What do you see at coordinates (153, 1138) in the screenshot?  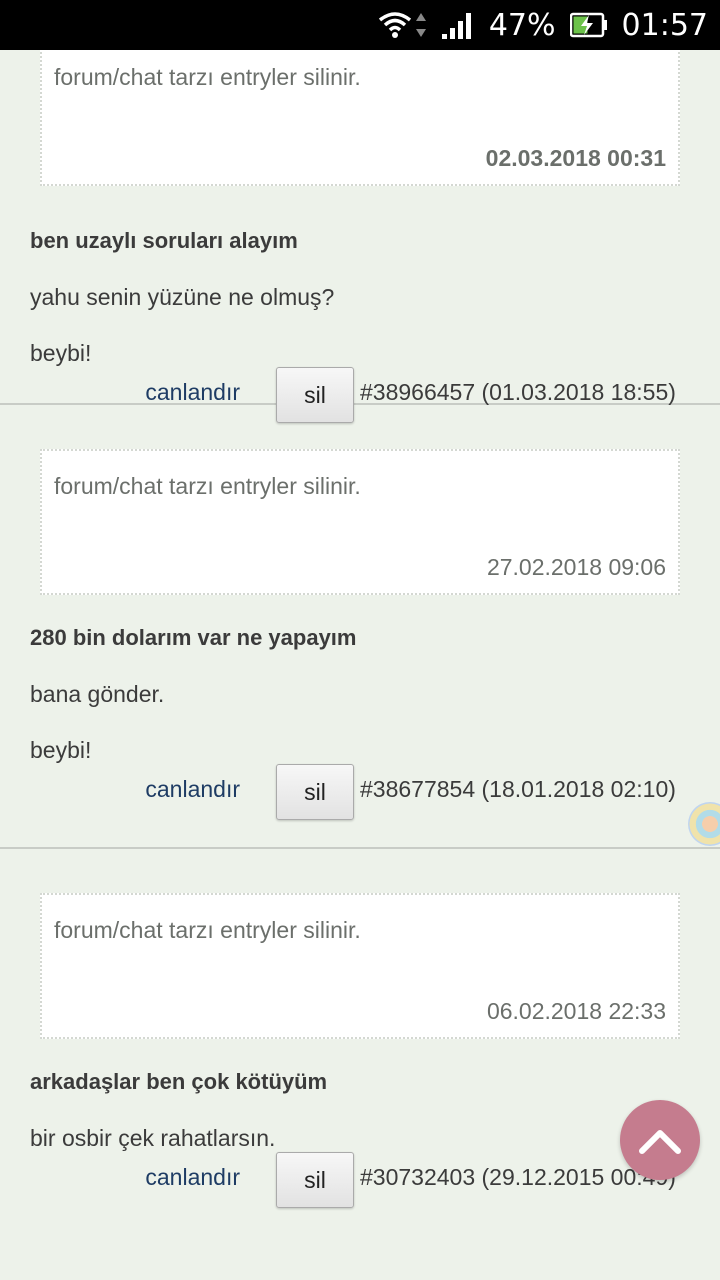 I see `entry-text: bir osbir çek rahatlarsın.` at bounding box center [153, 1138].